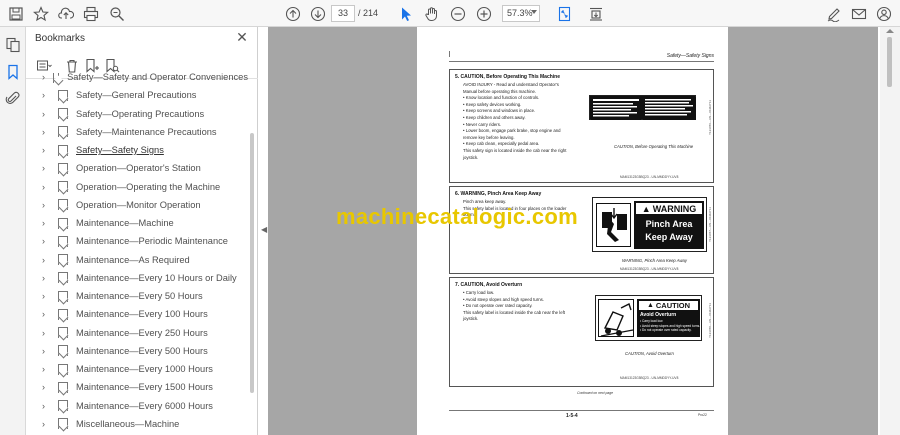 This screenshot has height=435, width=900. Describe the element at coordinates (457, 216) in the screenshot. I see `watermark-text: machinecatalogic.com` at that location.